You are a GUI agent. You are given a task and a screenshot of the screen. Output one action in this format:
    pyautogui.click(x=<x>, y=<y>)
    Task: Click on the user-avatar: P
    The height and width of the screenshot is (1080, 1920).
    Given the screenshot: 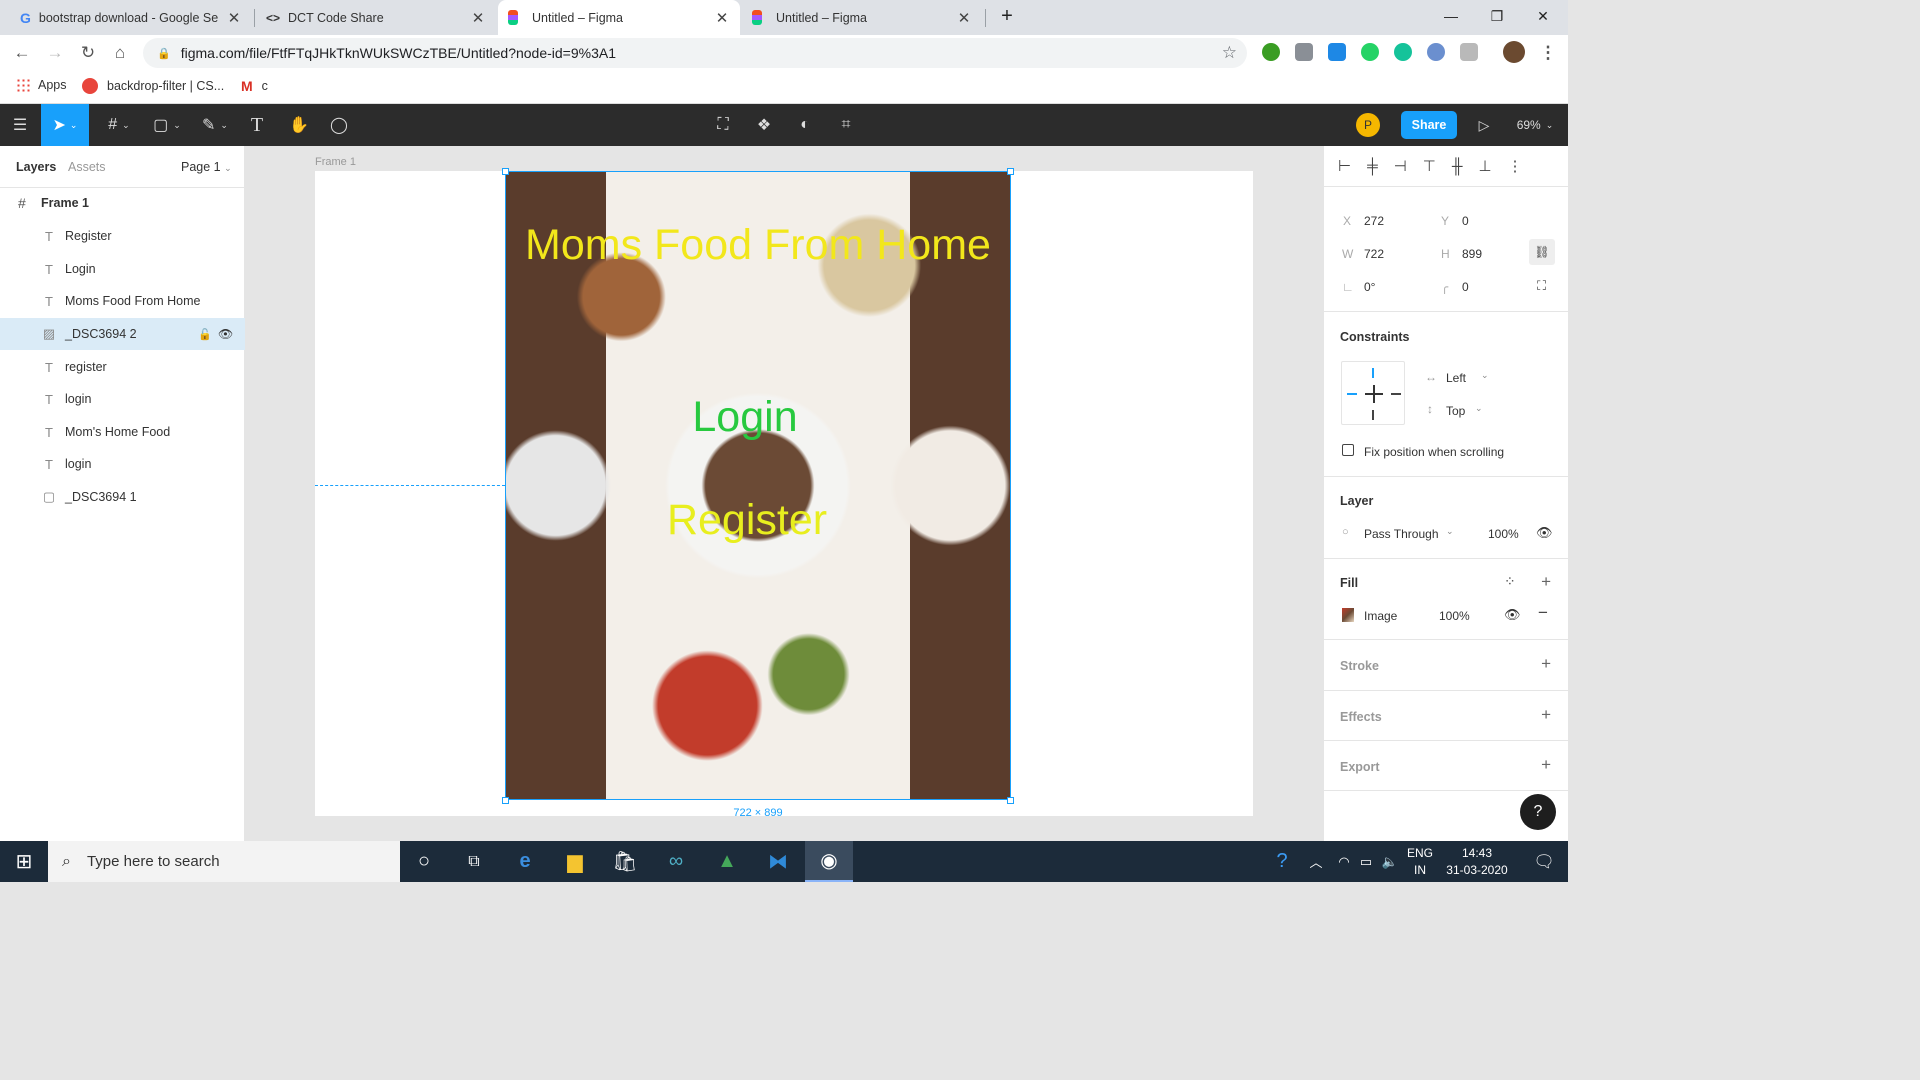 What is the action you would take?
    pyautogui.click(x=1368, y=125)
    